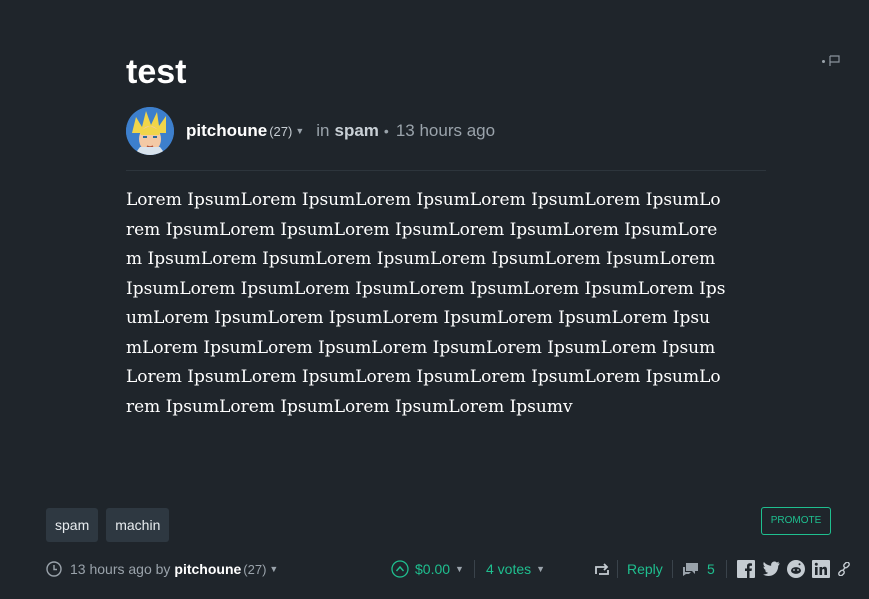 Image resolution: width=869 pixels, height=599 pixels. I want to click on post-category-link: spam, so click(357, 131).